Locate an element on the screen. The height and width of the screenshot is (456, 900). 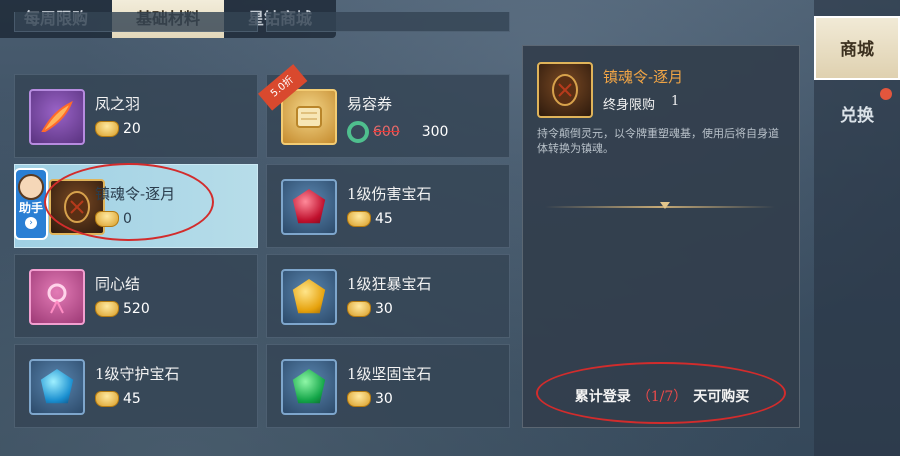
chevron-right-icon: › is located at coordinates (31, 223).